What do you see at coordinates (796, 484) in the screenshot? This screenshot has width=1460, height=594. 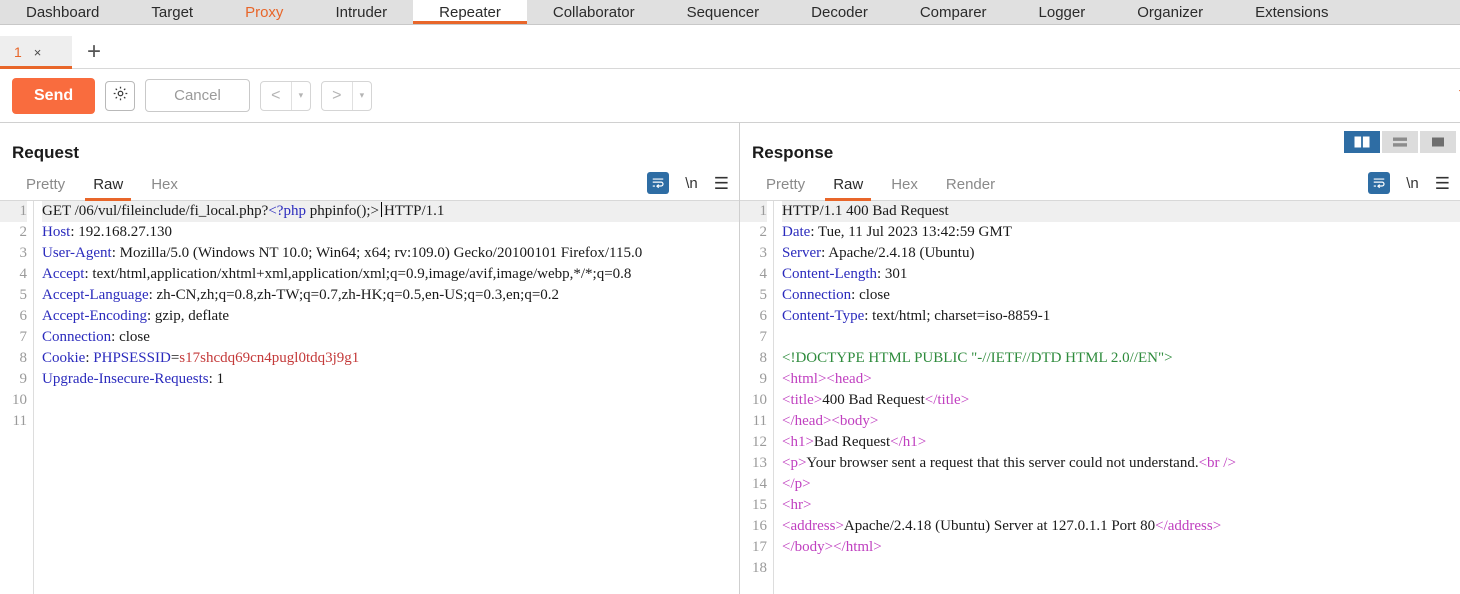 I see `code-token: </p>` at bounding box center [796, 484].